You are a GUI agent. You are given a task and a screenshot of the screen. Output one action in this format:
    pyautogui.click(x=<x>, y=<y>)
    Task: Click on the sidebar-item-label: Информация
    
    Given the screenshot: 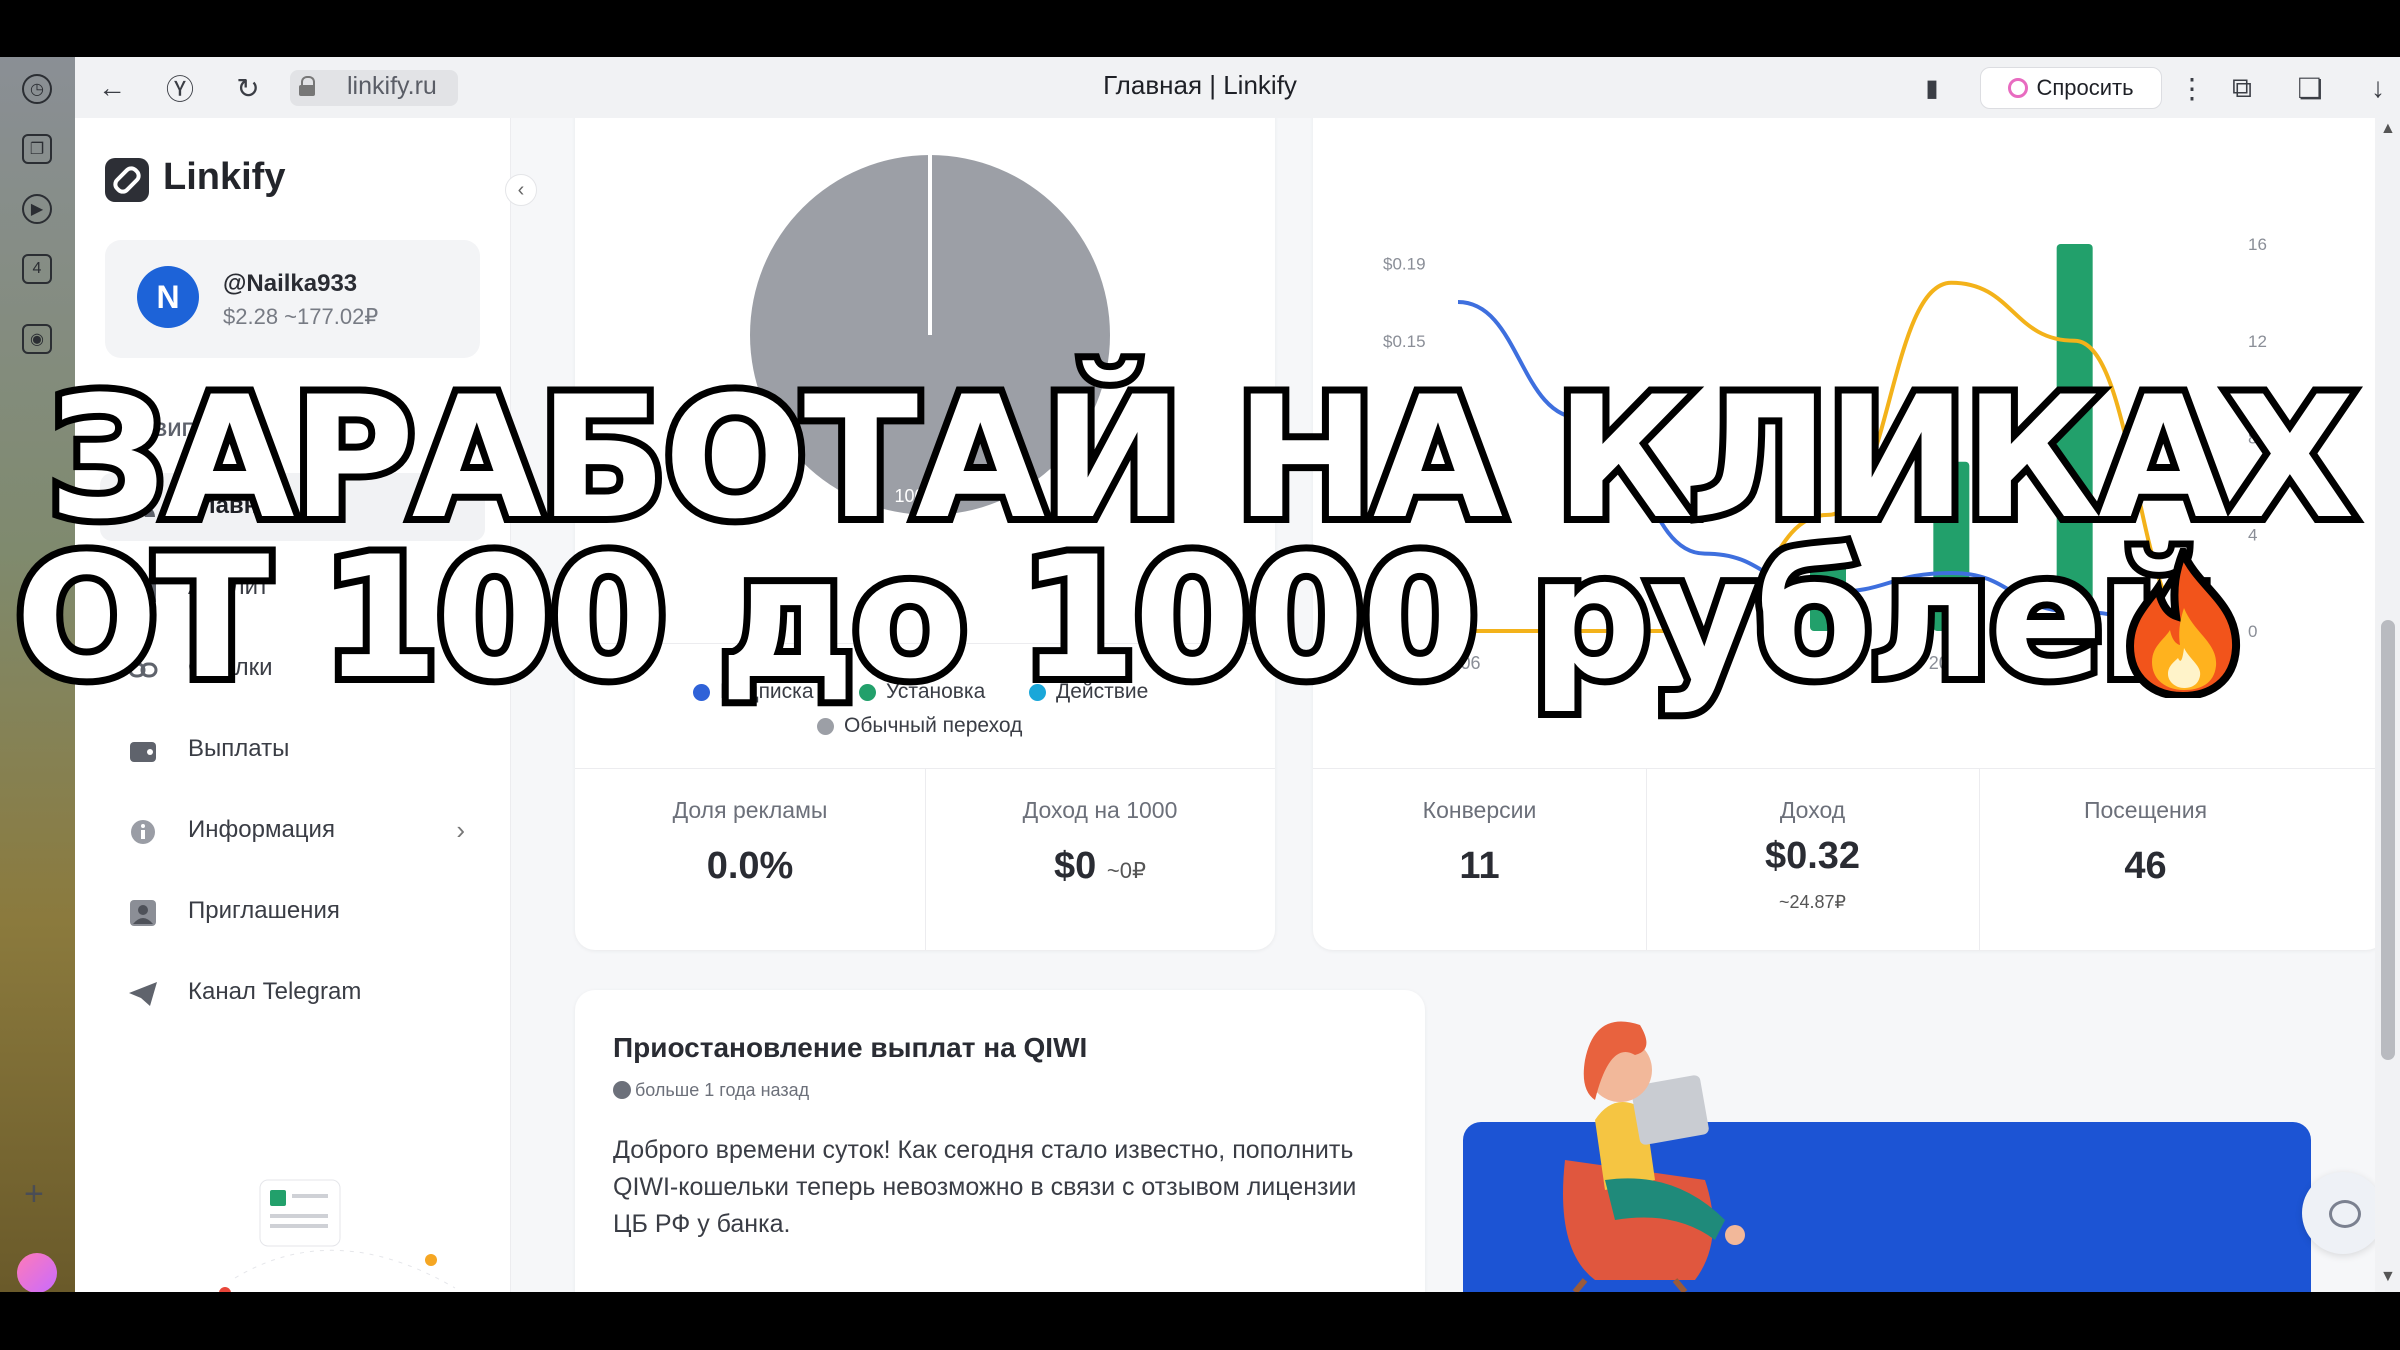 What is the action you would take?
    pyautogui.click(x=261, y=829)
    